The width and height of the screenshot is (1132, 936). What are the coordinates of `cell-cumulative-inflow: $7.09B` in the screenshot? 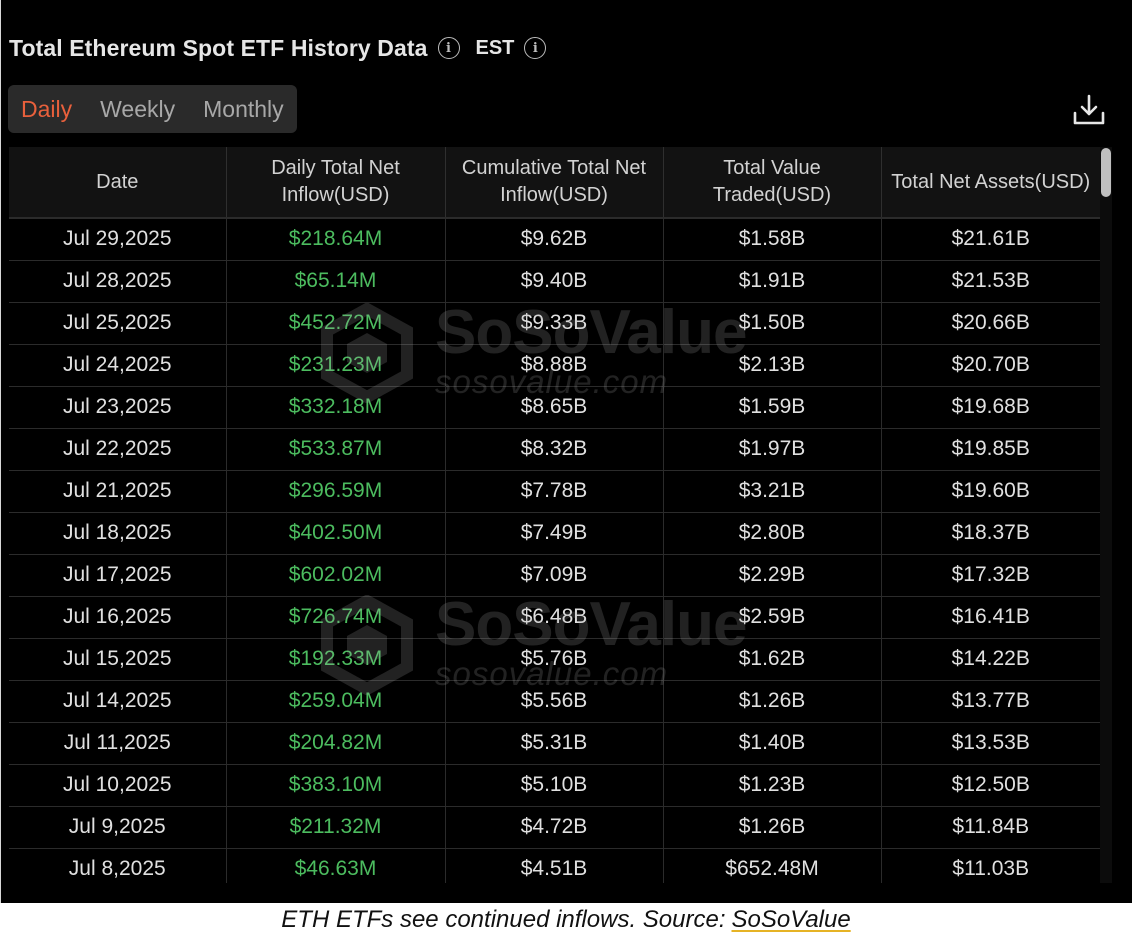 It's located at (553, 574).